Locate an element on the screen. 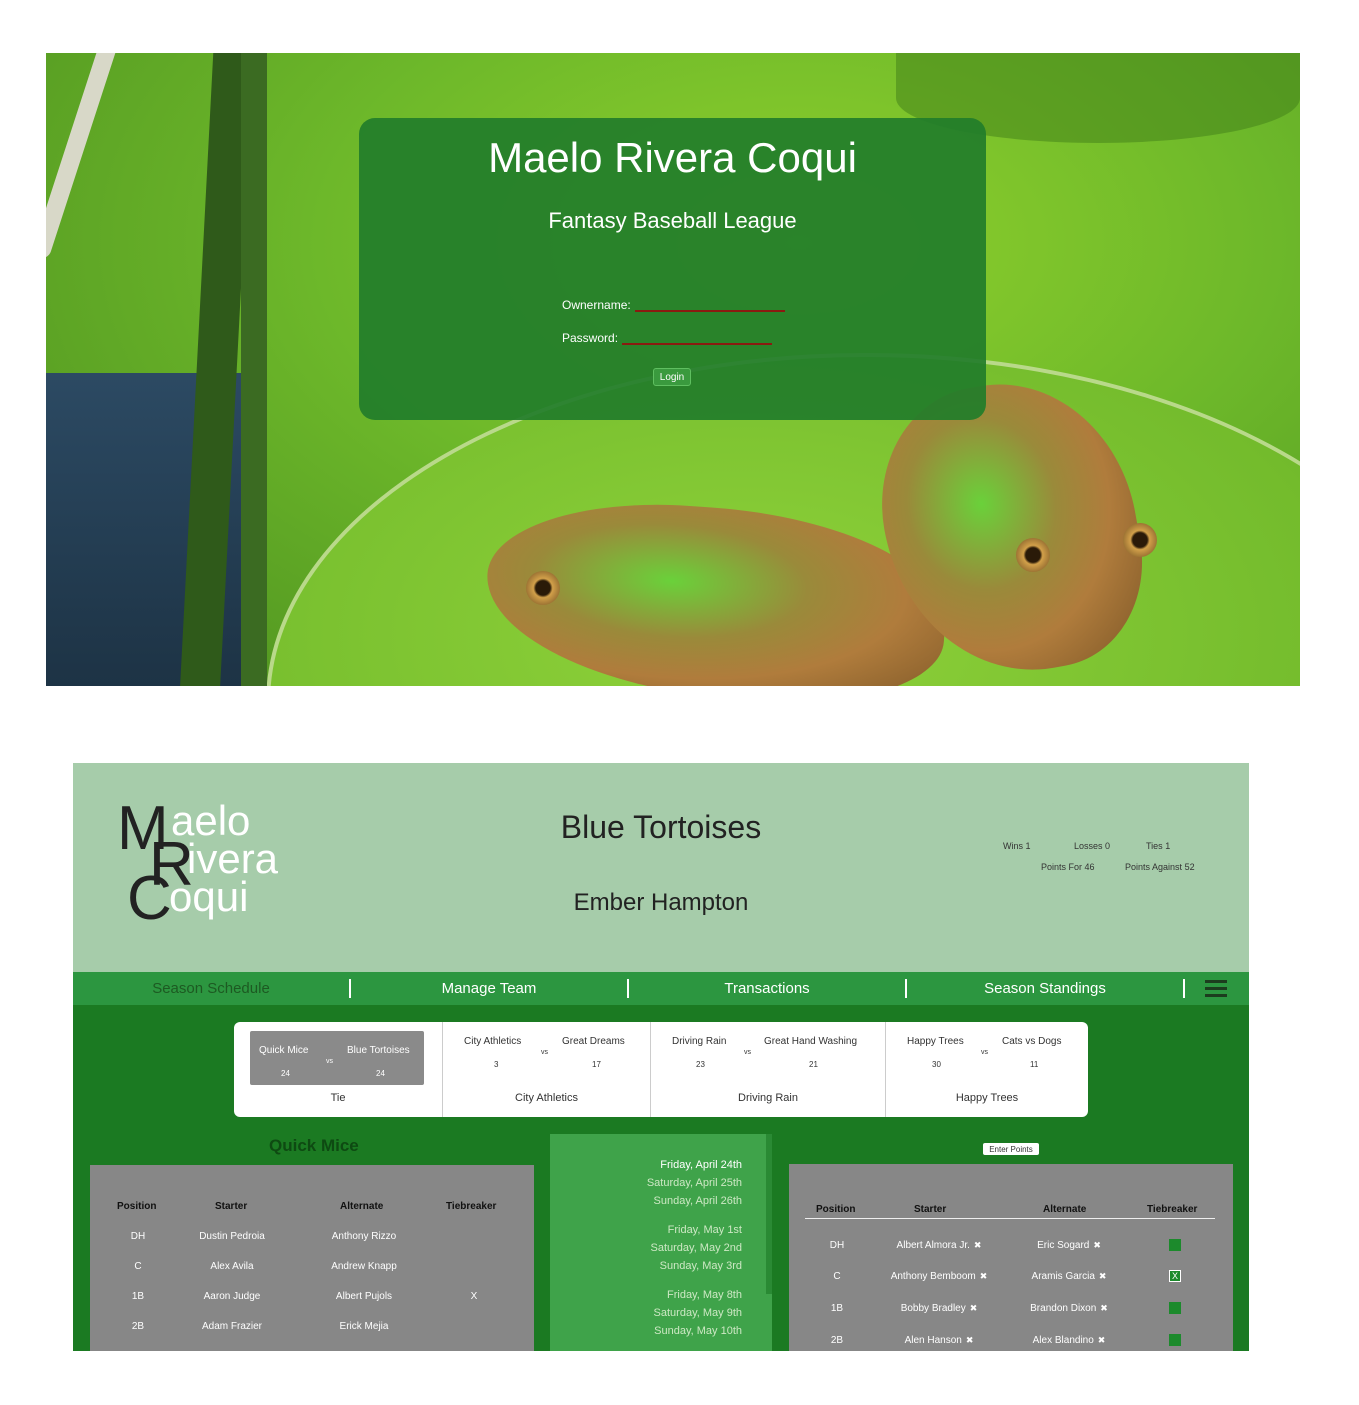  points-against-stat: Points Against 52 is located at coordinates (1160, 867).